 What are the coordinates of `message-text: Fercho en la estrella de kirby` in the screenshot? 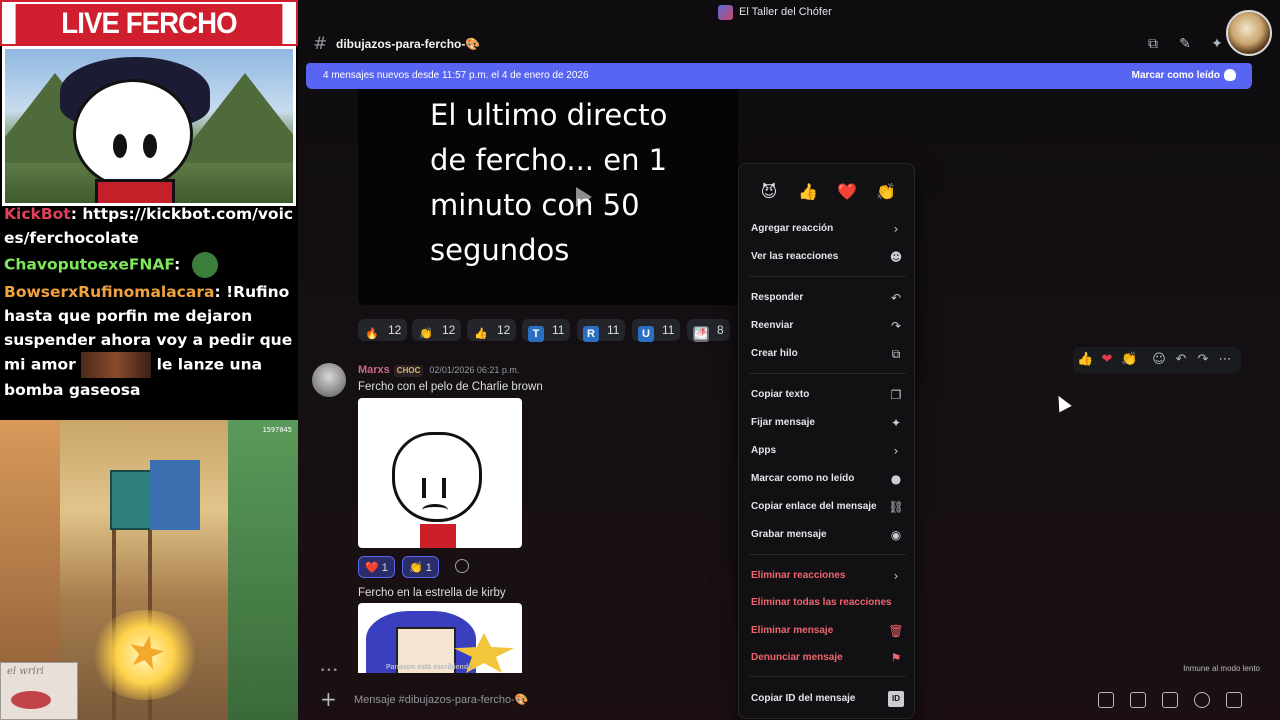 It's located at (432, 593).